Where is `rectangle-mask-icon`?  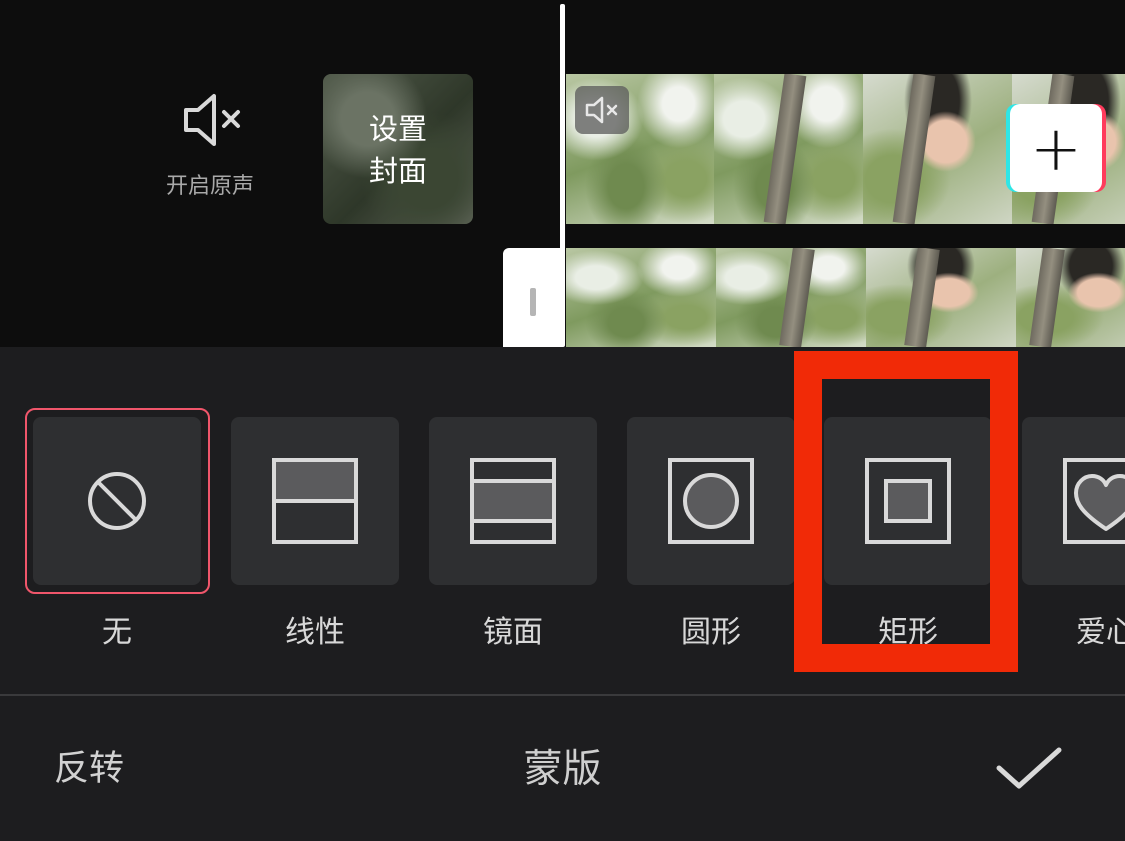 rectangle-mask-icon is located at coordinates (908, 501).